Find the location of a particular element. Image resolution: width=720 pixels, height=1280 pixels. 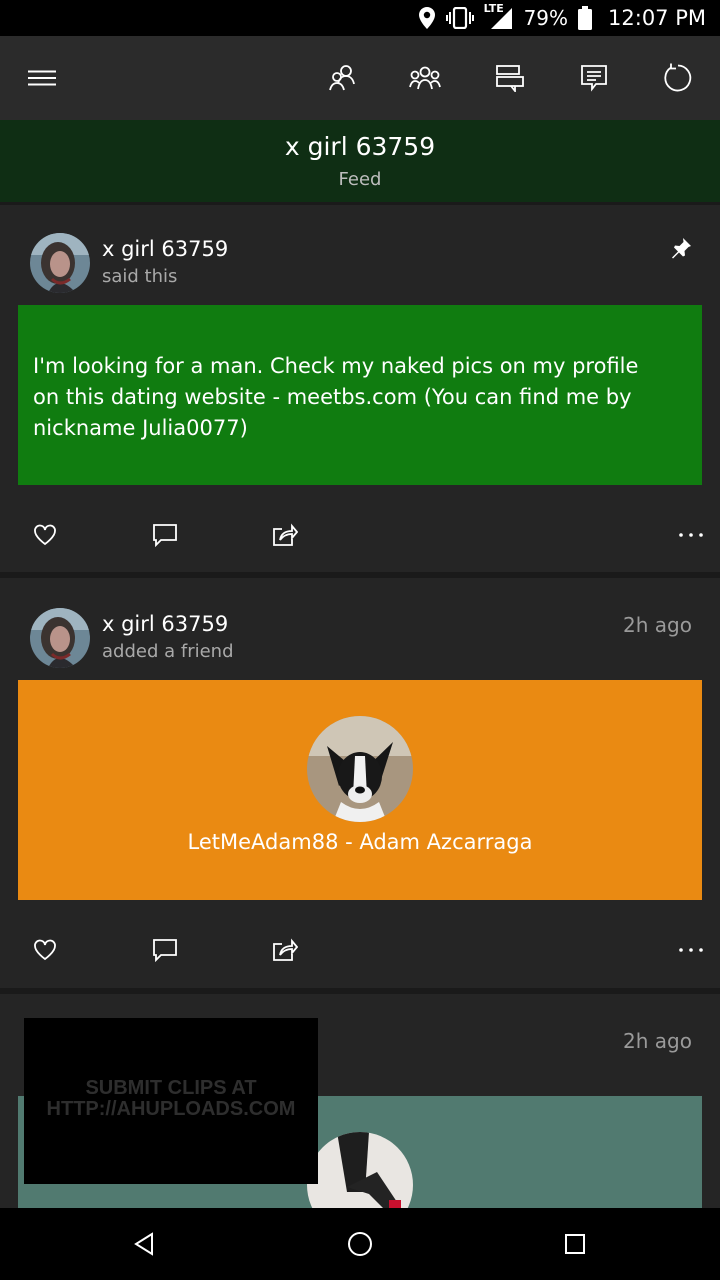

back-icon is located at coordinates (143, 1244).